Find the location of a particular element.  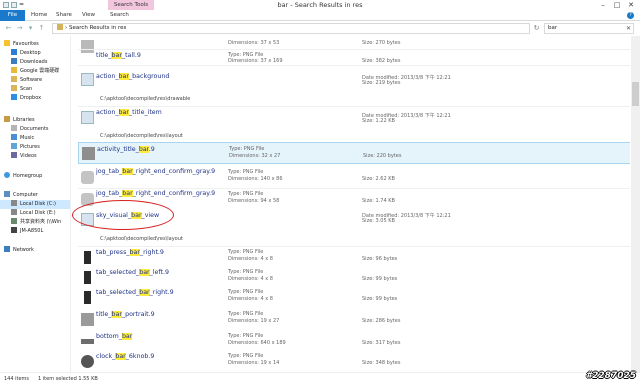

tab-home: Home is located at coordinates (39, 15).